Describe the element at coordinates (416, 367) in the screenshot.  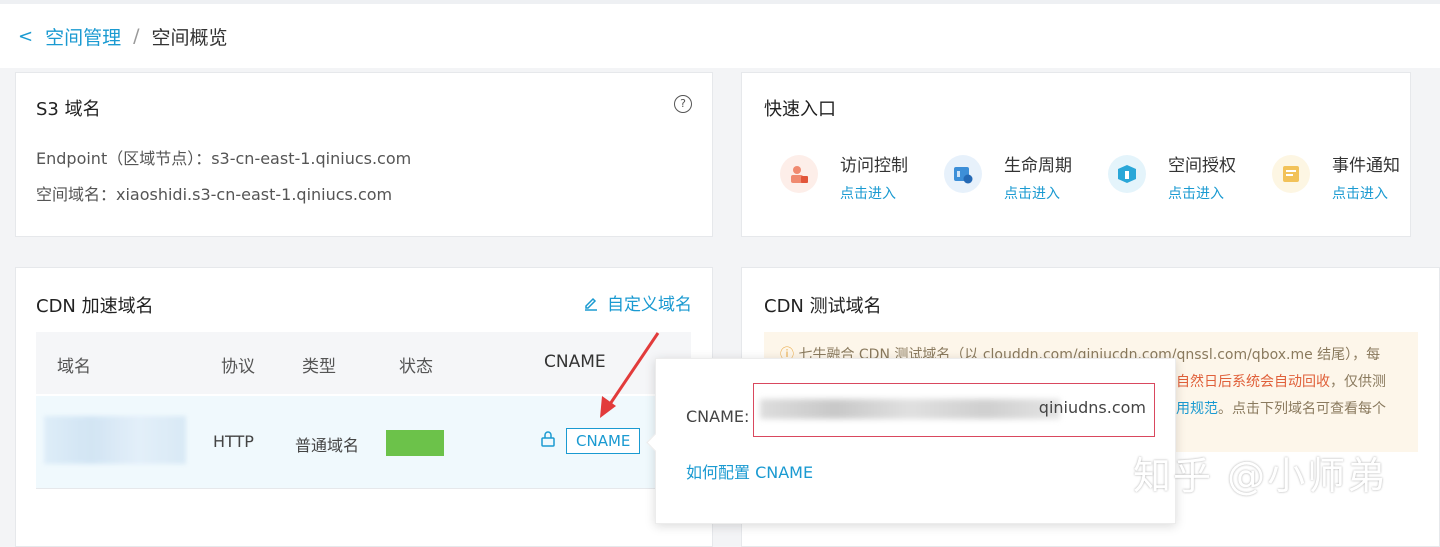
I see `column-status: 状态` at that location.